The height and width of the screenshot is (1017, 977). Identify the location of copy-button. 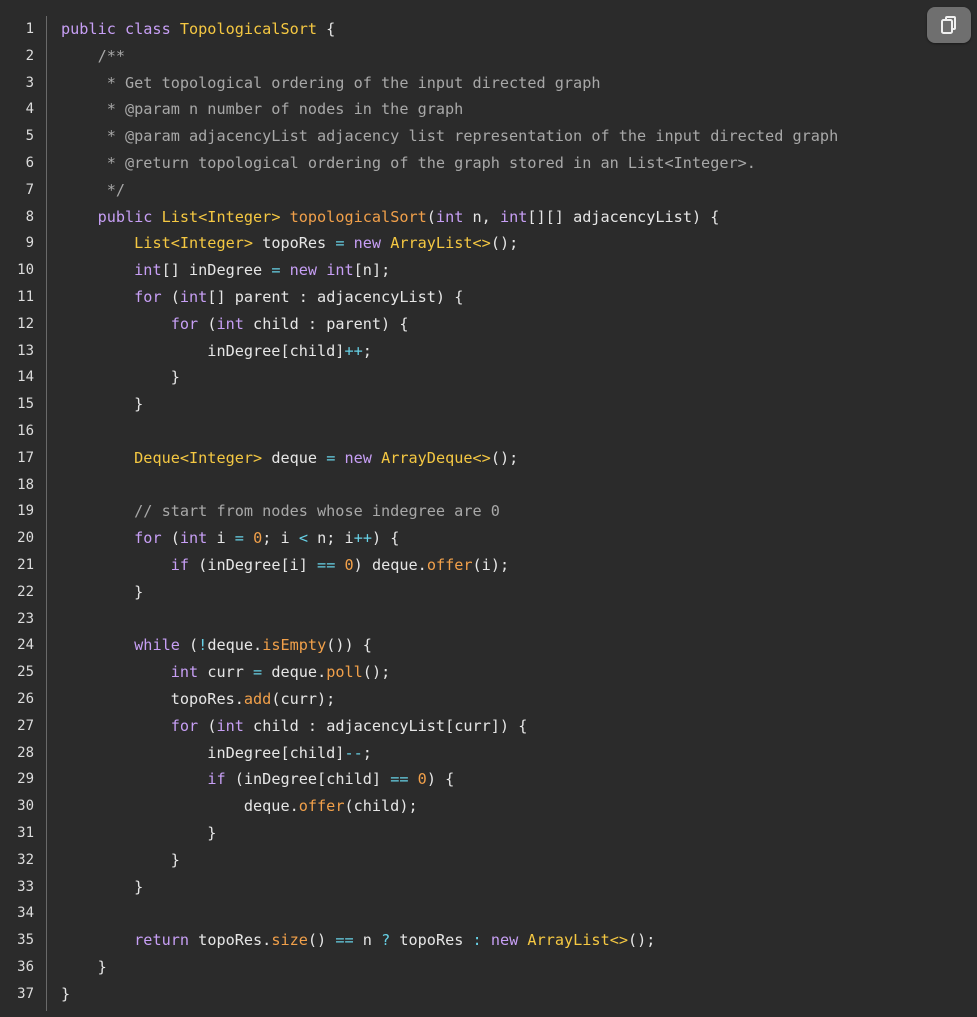
(949, 25).